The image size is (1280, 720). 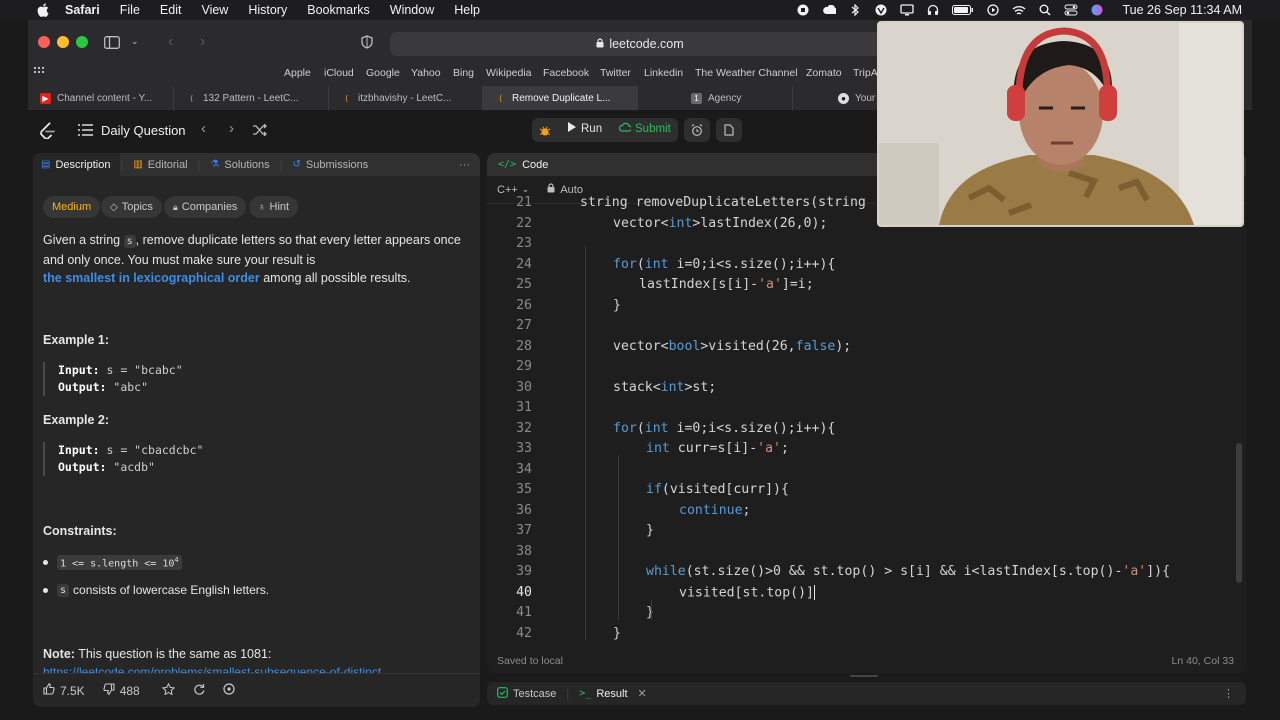 What do you see at coordinates (82, 42) in the screenshot?
I see `zoom-window-button` at bounding box center [82, 42].